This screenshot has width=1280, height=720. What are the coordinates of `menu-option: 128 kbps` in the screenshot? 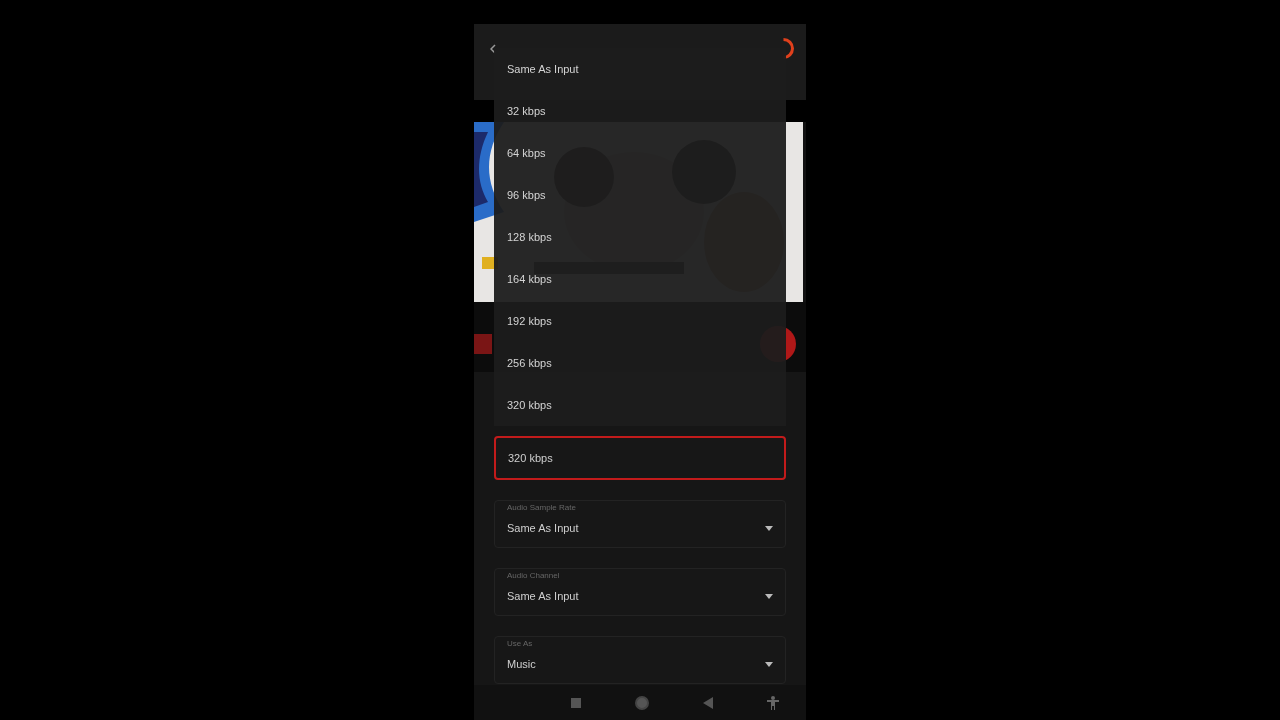 It's located at (640, 237).